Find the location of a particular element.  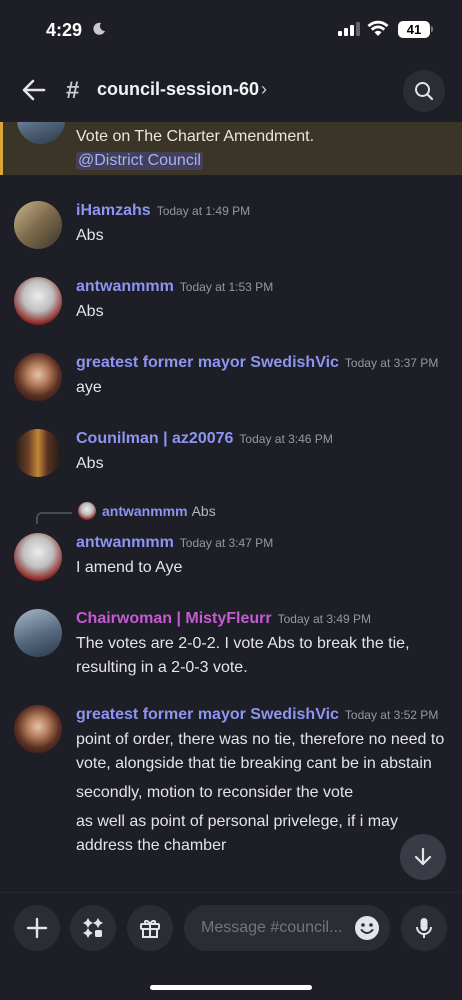

reply-connector is located at coordinates (54, 518).